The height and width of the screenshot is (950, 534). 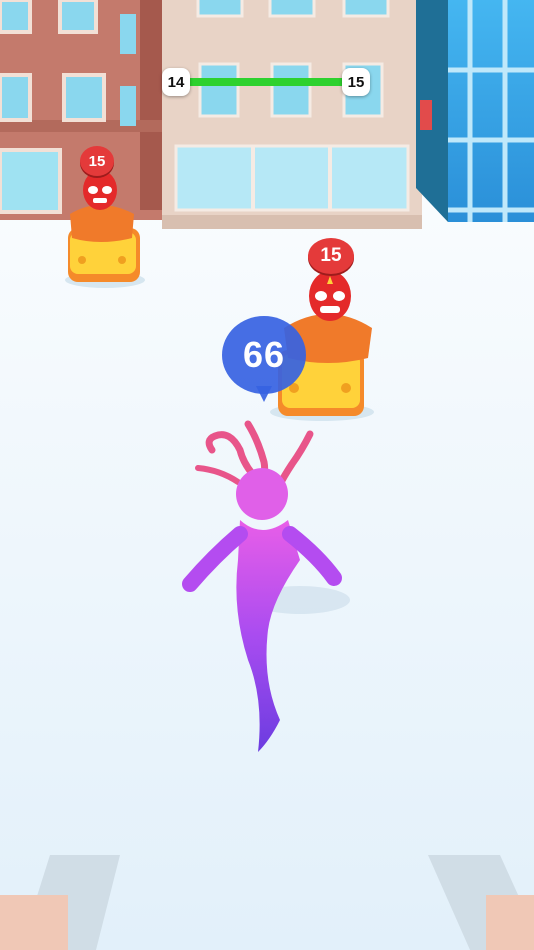 I want to click on enemy-power-badge-2: 15, so click(x=331, y=256).